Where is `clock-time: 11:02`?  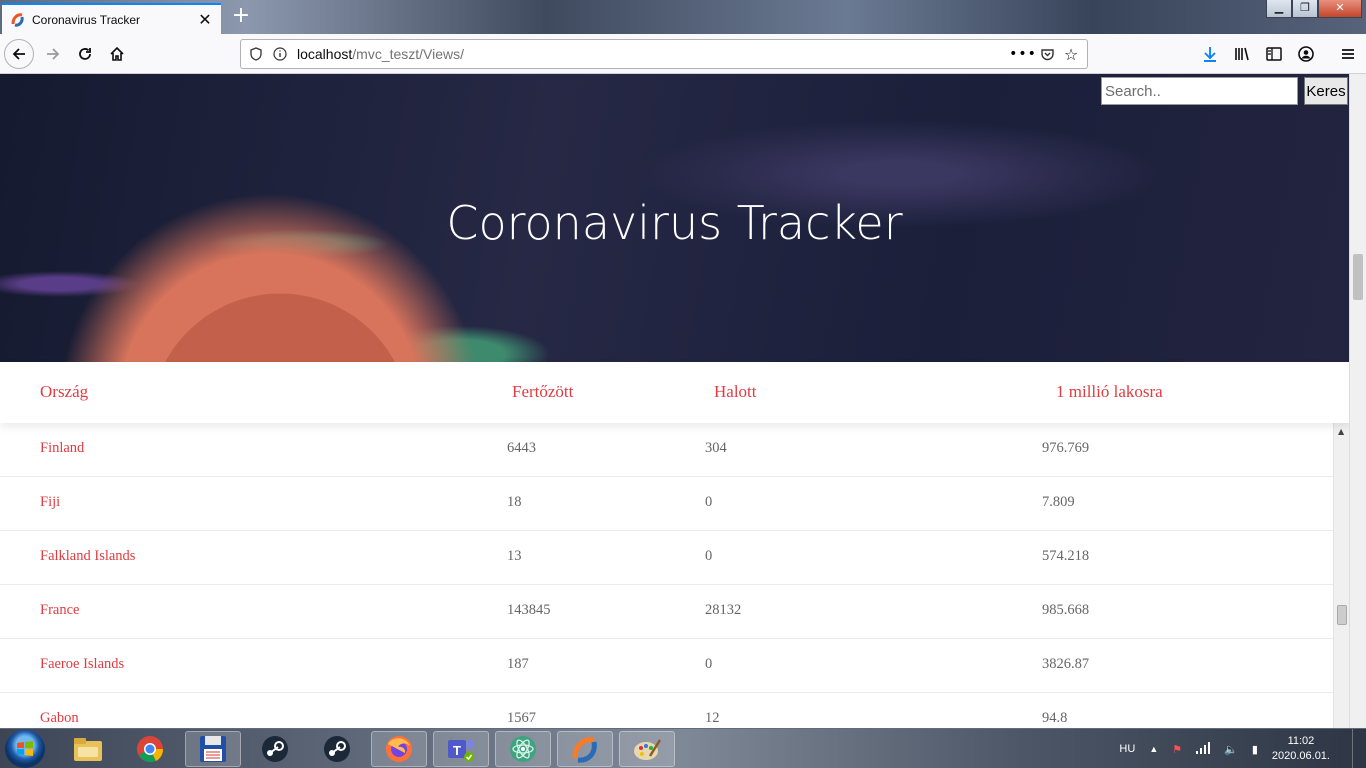 clock-time: 11:02 is located at coordinates (1301, 741).